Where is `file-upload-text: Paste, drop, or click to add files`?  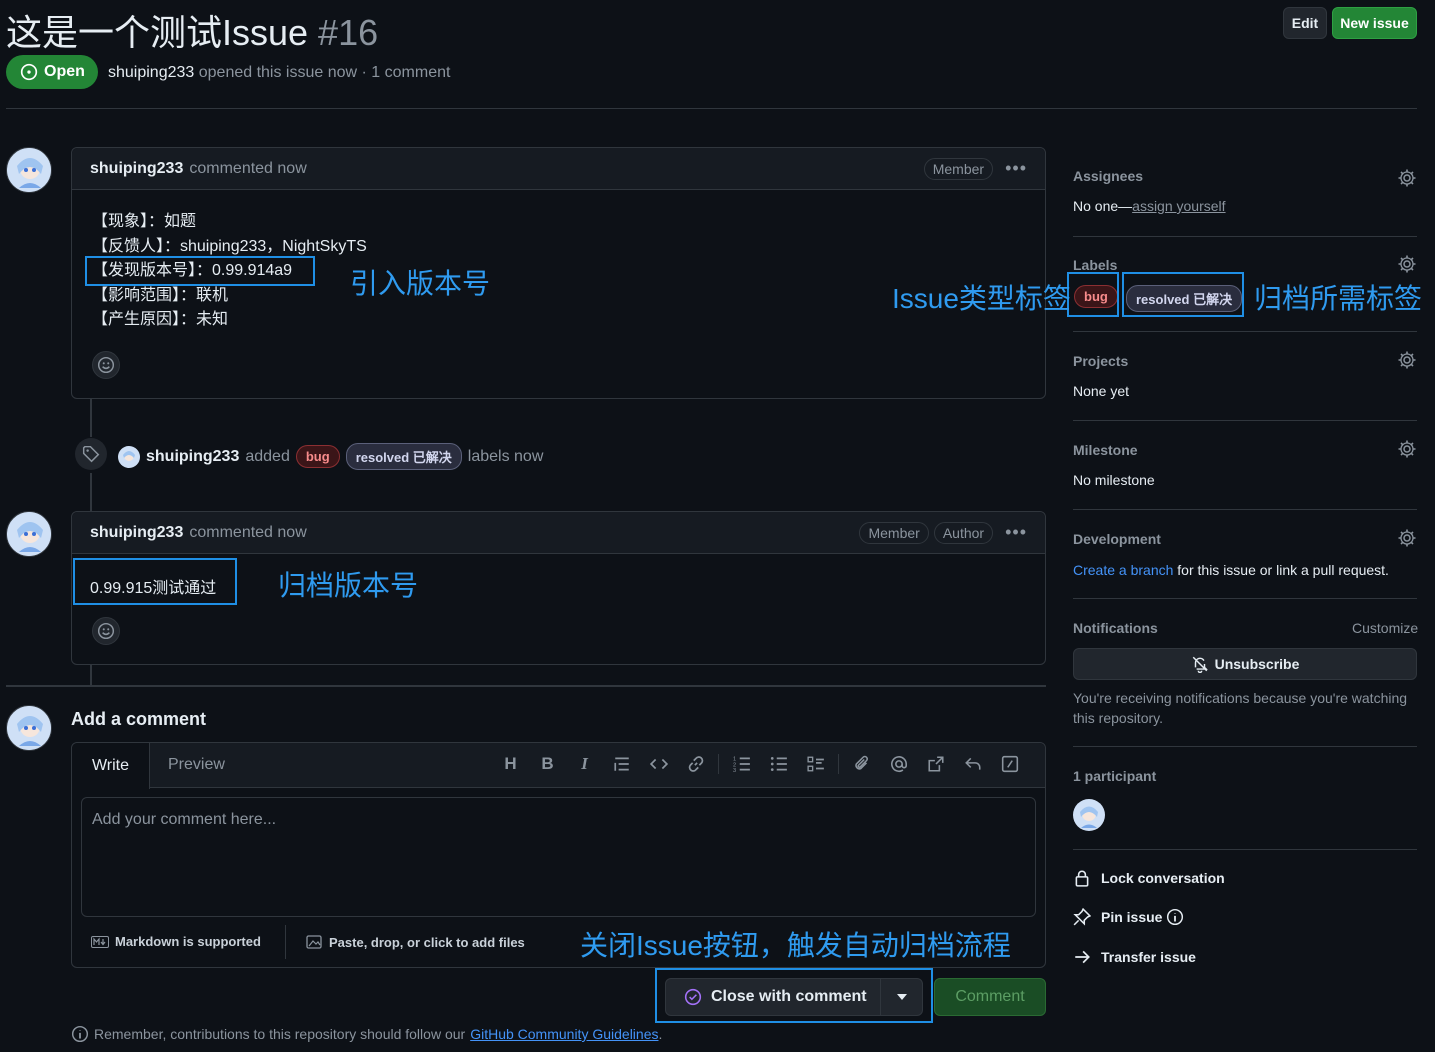
file-upload-text: Paste, drop, or click to add files is located at coordinates (427, 942).